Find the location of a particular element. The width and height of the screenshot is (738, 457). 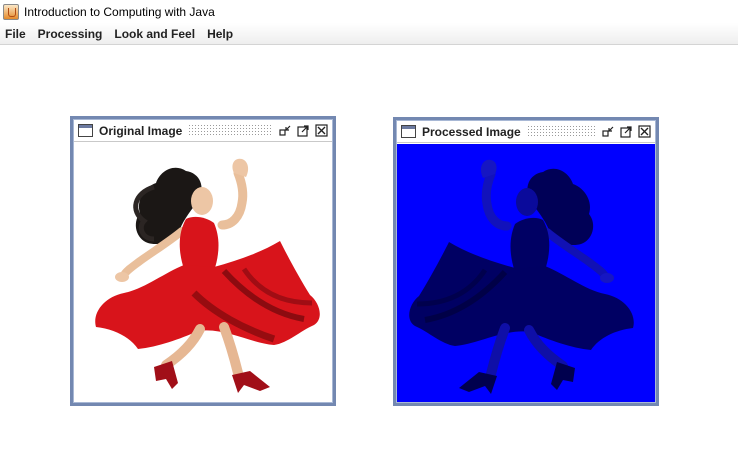

window-titlebar: Introduction to Computing with Java is located at coordinates (369, 11).